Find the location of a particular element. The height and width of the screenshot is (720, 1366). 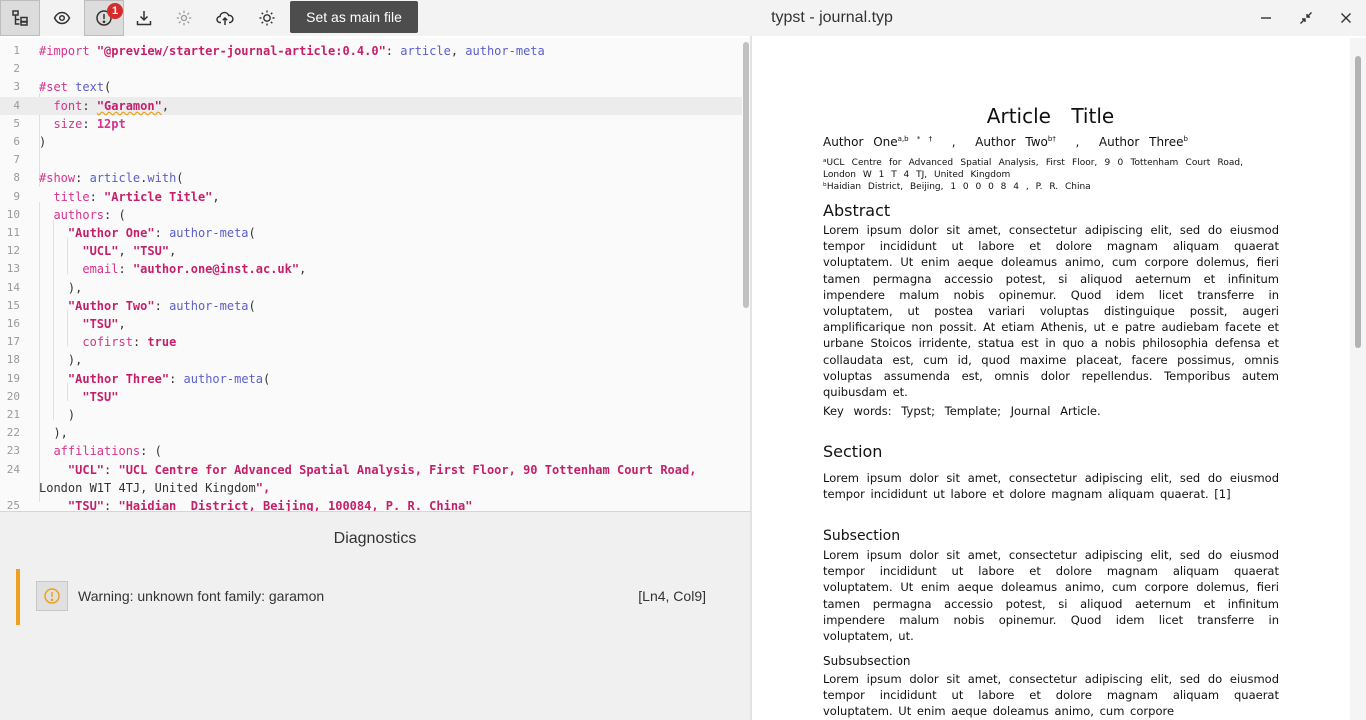

author-marks: b† is located at coordinates (1051, 139).